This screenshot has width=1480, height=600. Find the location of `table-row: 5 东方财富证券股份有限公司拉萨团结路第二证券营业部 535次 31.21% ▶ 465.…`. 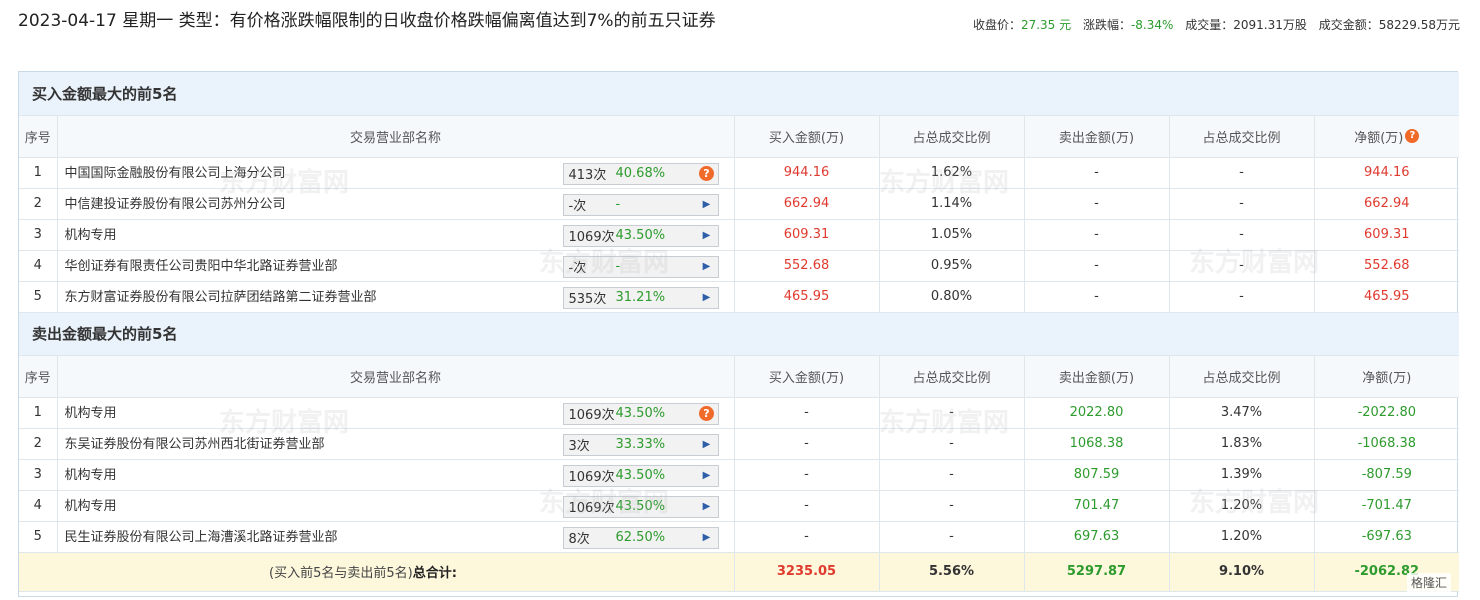

table-row: 5 东方财富证券股份有限公司拉萨团结路第二证券营业部 535次 31.21% ▶ 465.… is located at coordinates (739, 297).